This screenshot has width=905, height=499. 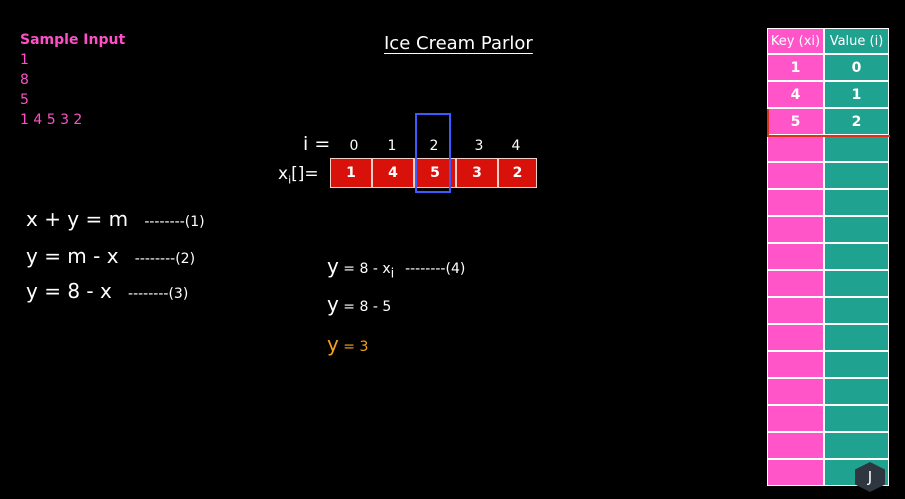 What do you see at coordinates (317, 144) in the screenshot?
I see `index-label: i =` at bounding box center [317, 144].